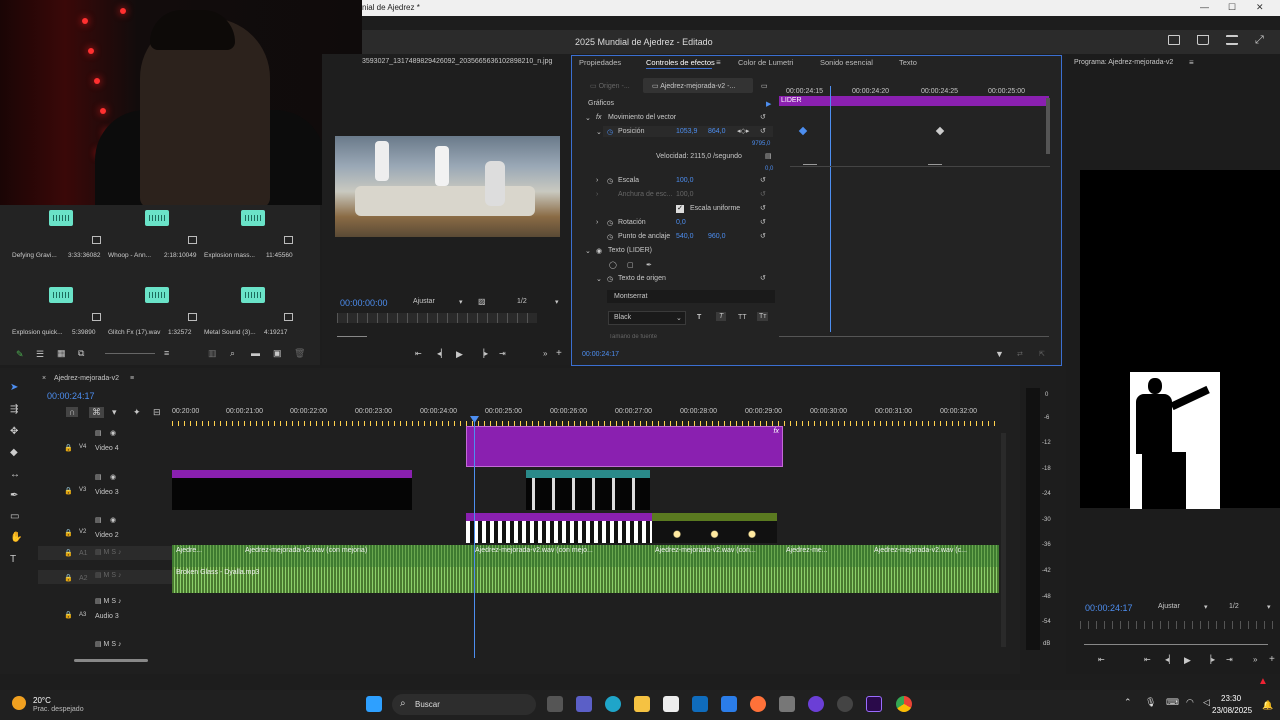 The height and width of the screenshot is (720, 1280). Describe the element at coordinates (599, 279) in the screenshot. I see `collapse-chevron-icon: ⌄` at that location.